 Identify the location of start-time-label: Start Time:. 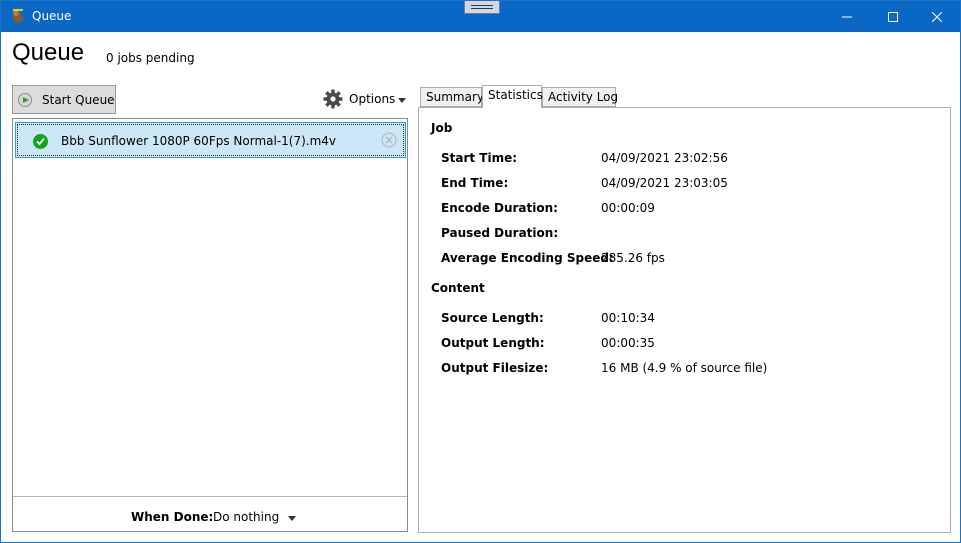
(479, 158).